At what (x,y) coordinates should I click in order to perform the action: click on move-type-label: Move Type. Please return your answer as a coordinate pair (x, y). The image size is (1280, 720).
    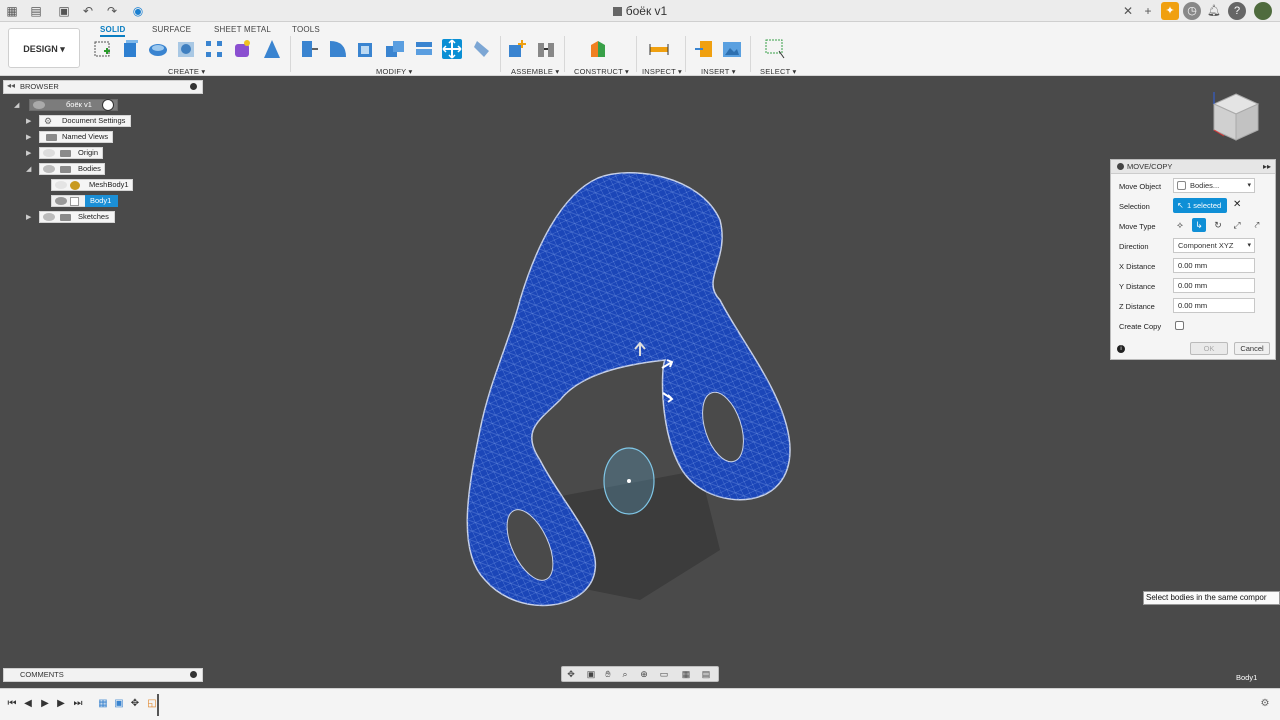
    Looking at the image, I should click on (1137, 226).